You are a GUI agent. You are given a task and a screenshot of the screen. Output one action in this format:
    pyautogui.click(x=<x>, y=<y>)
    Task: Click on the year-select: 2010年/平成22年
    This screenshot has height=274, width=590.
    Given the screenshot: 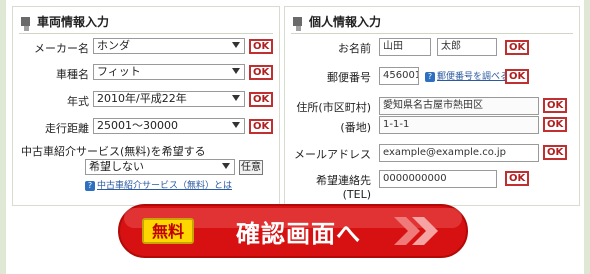 What is the action you would take?
    pyautogui.click(x=169, y=99)
    